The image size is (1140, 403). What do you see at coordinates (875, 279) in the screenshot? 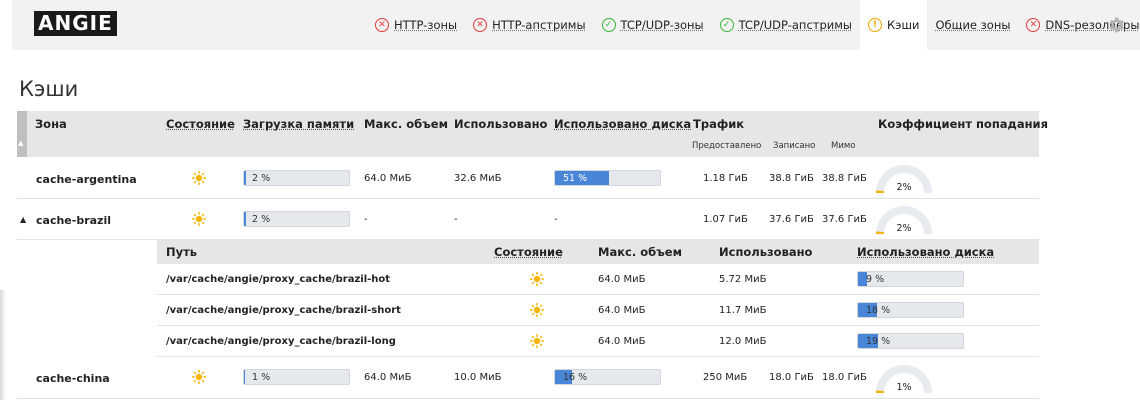
I see `bar-label: 9 %` at bounding box center [875, 279].